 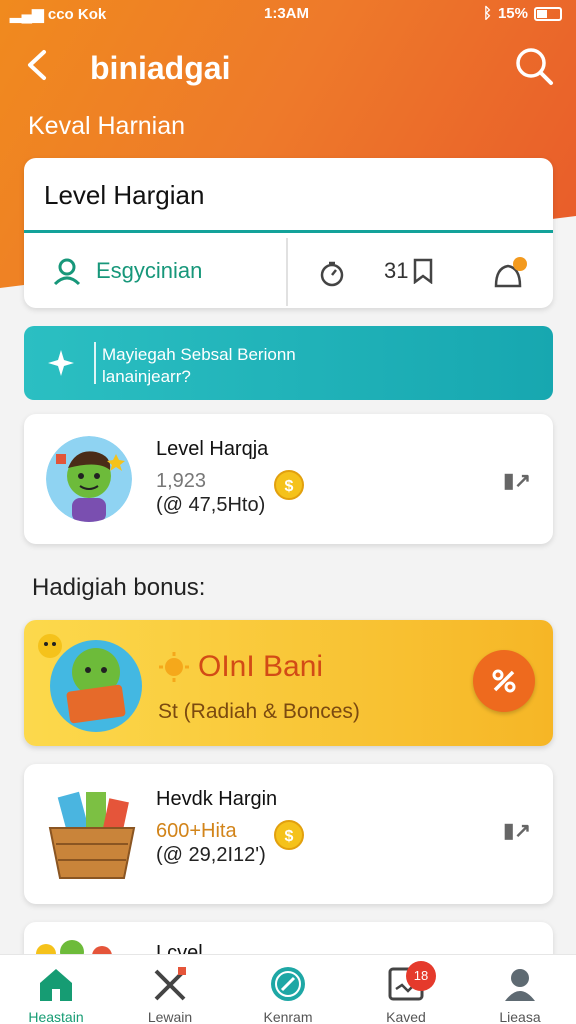 I want to click on banner-line-2: lanainjearr?, so click(x=146, y=376).